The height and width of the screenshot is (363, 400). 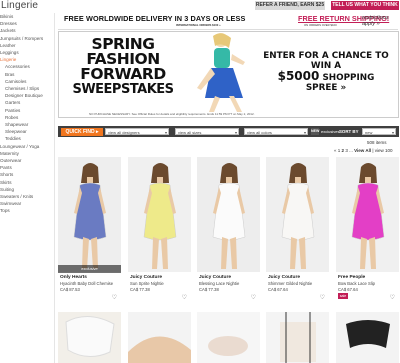 What do you see at coordinates (337, 150) in the screenshot?
I see `pager-prev: « 1` at bounding box center [337, 150].